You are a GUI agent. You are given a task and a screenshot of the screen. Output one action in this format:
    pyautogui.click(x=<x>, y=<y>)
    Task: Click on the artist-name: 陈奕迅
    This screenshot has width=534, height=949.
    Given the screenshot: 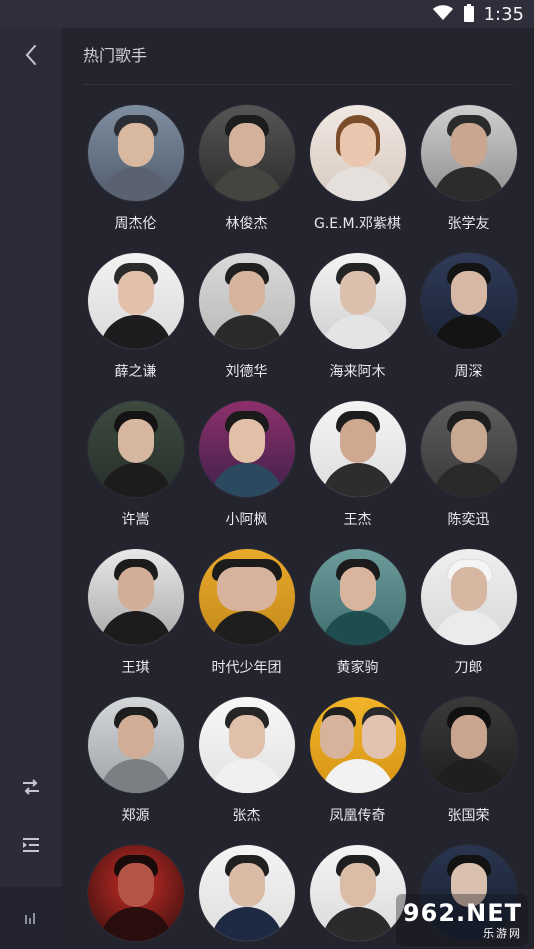 What is the action you would take?
    pyautogui.click(x=468, y=520)
    